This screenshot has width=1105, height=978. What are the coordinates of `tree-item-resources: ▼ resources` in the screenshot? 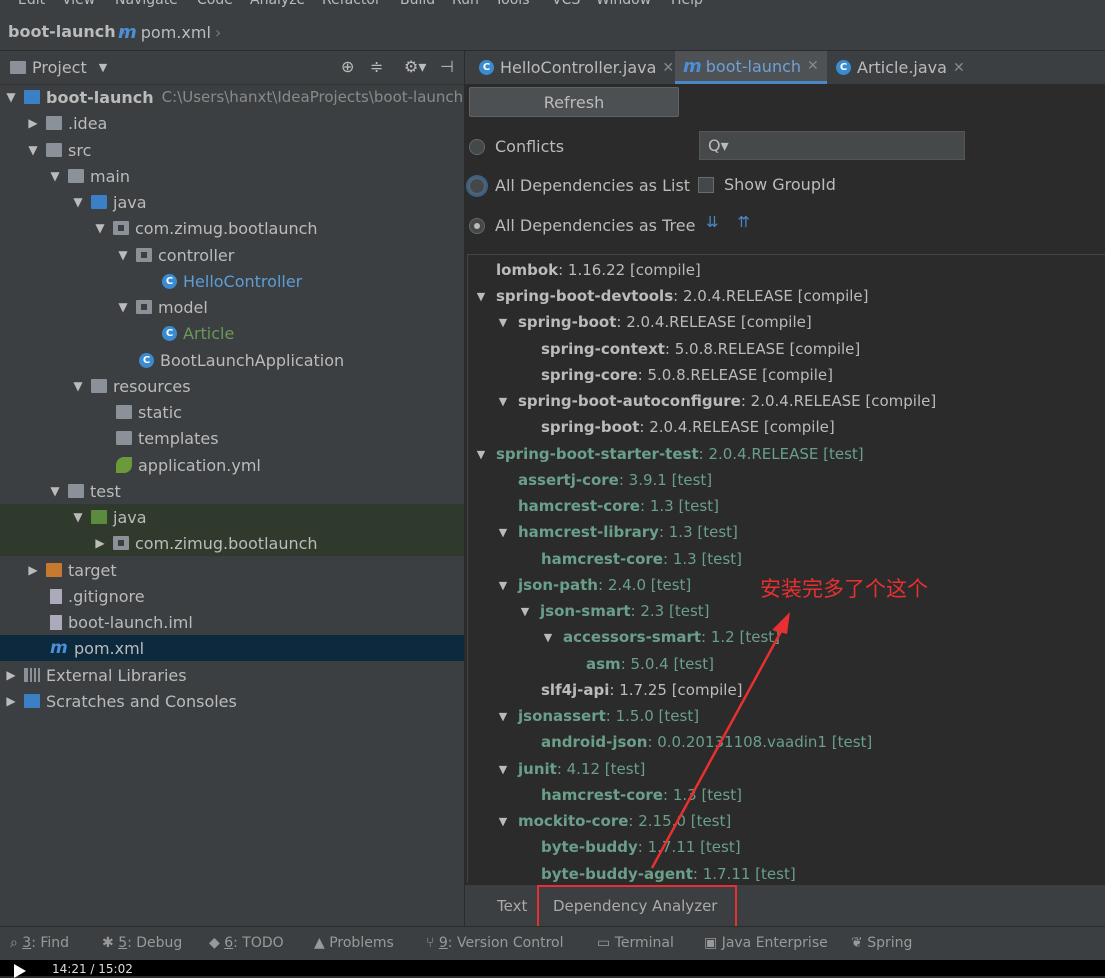 It's located at (232, 386).